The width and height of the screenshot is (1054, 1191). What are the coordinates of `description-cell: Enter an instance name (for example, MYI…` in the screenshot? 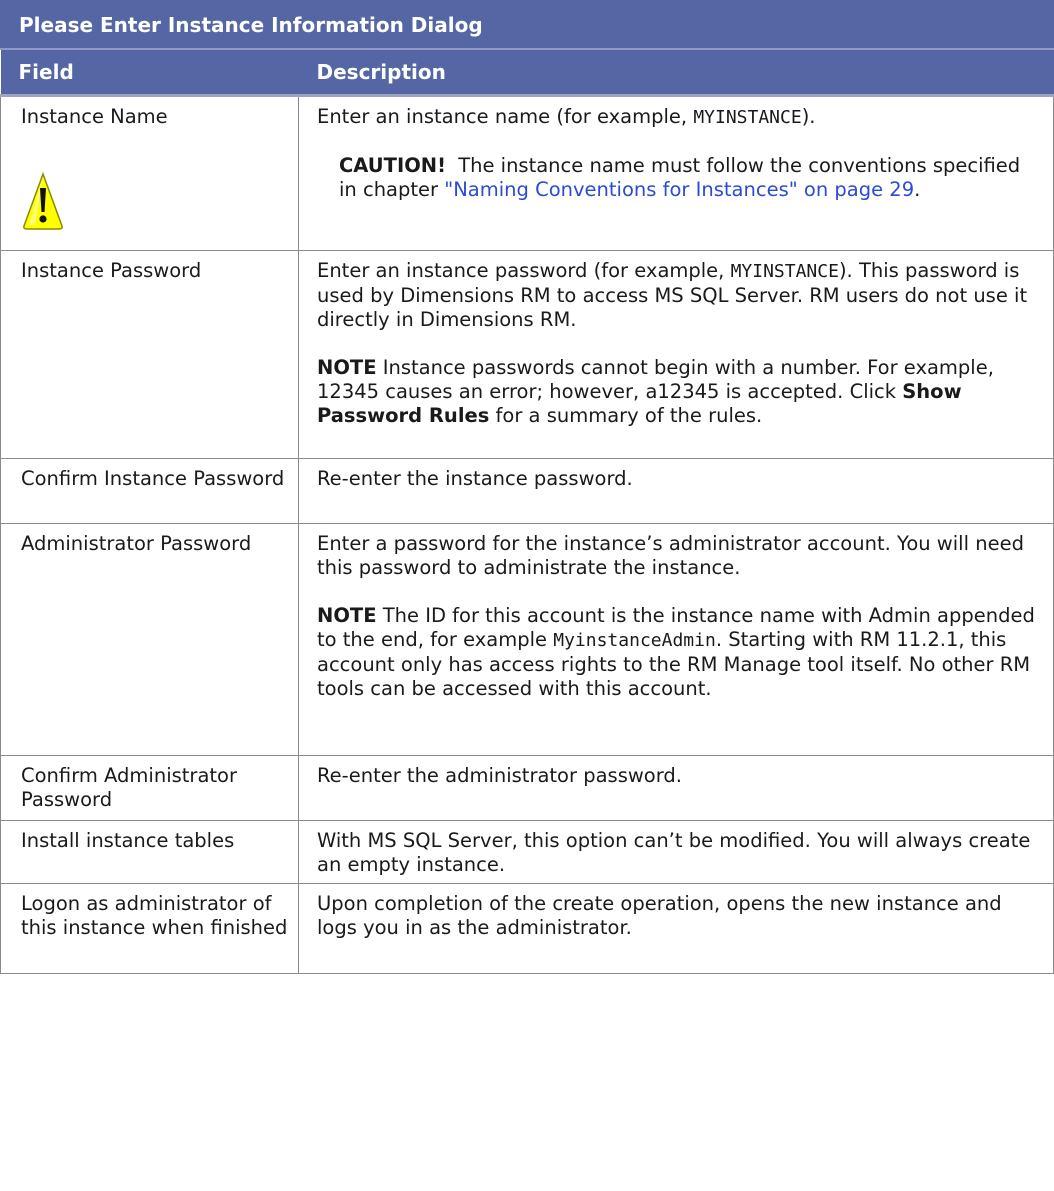 It's located at (676, 173).